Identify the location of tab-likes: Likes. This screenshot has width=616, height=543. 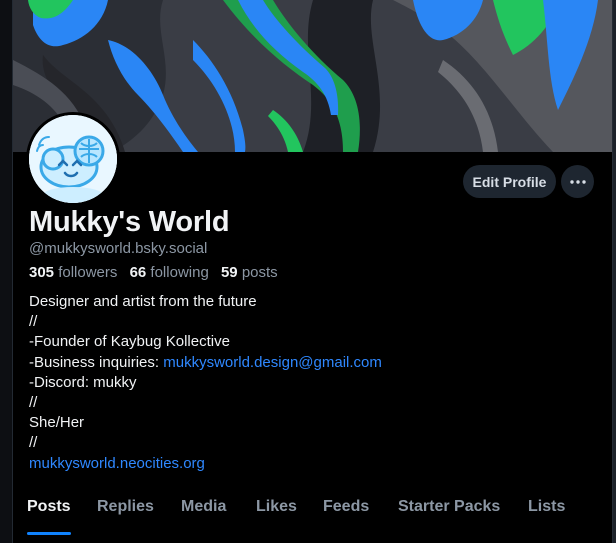
(276, 507).